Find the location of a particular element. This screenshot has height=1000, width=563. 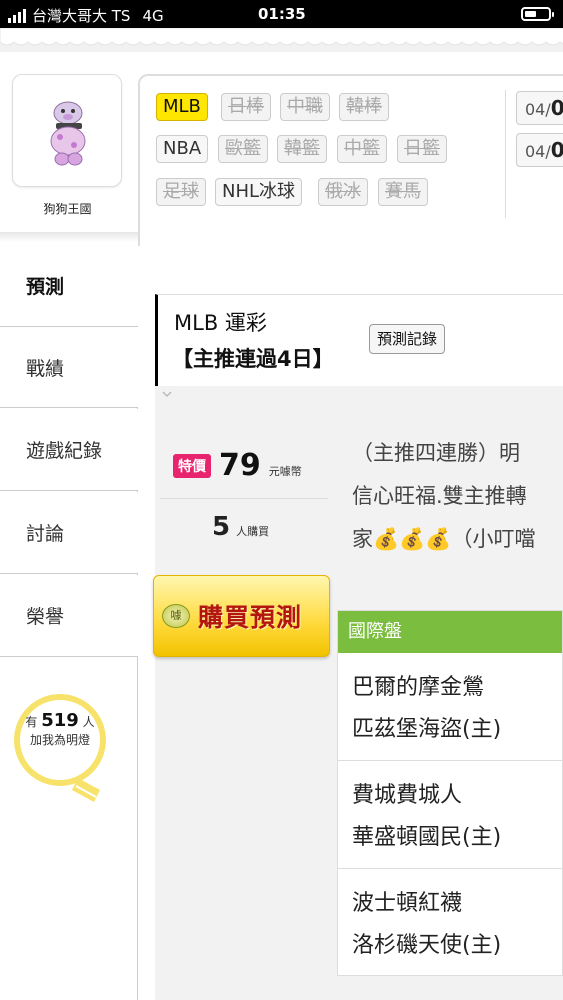

sidebar-item-discussion: 討論 is located at coordinates (69, 533).